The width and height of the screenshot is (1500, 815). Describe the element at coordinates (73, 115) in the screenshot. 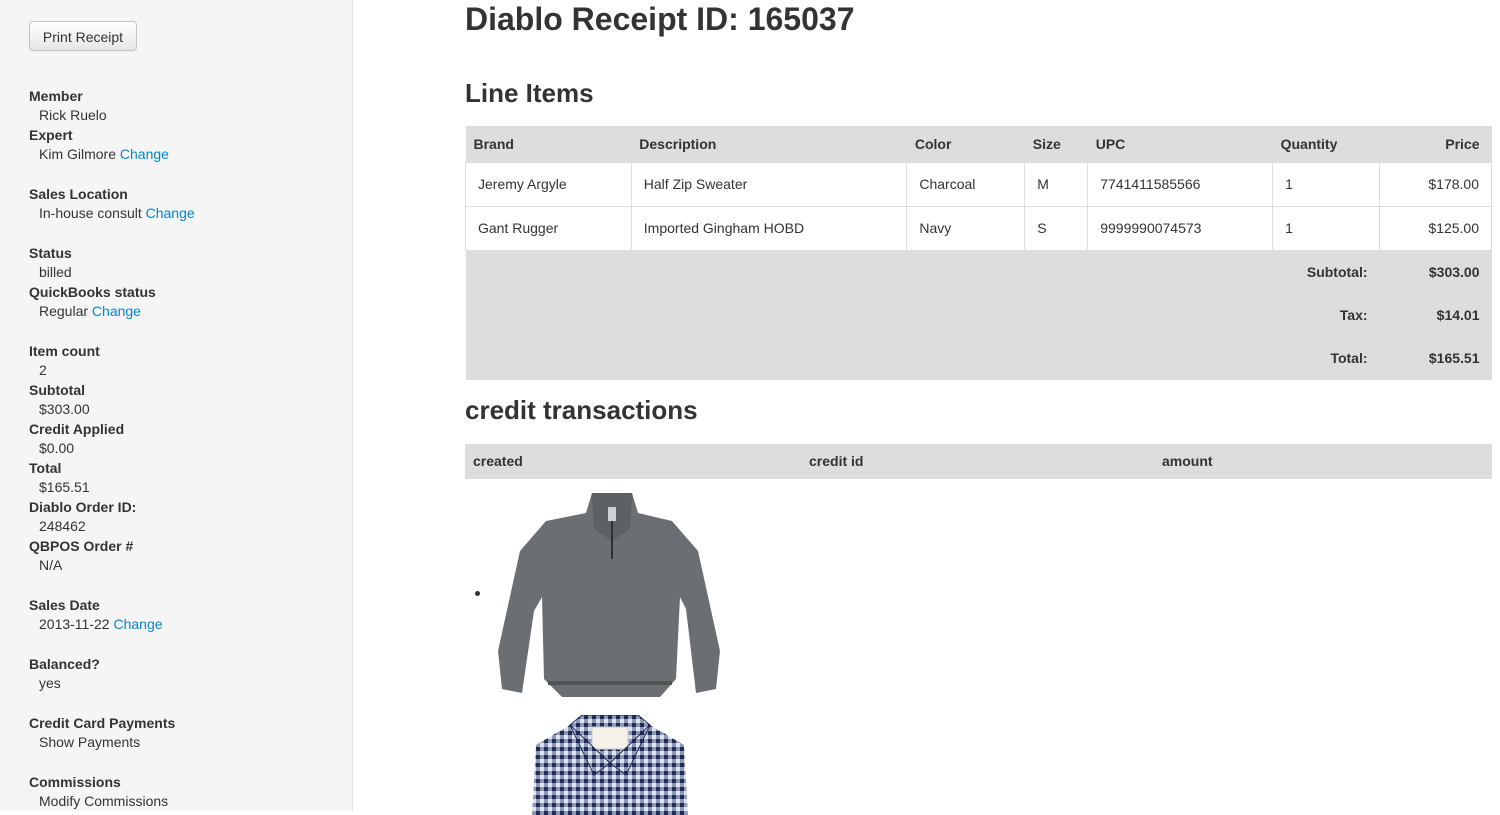

I see `member-link: Rick Ruelo` at that location.